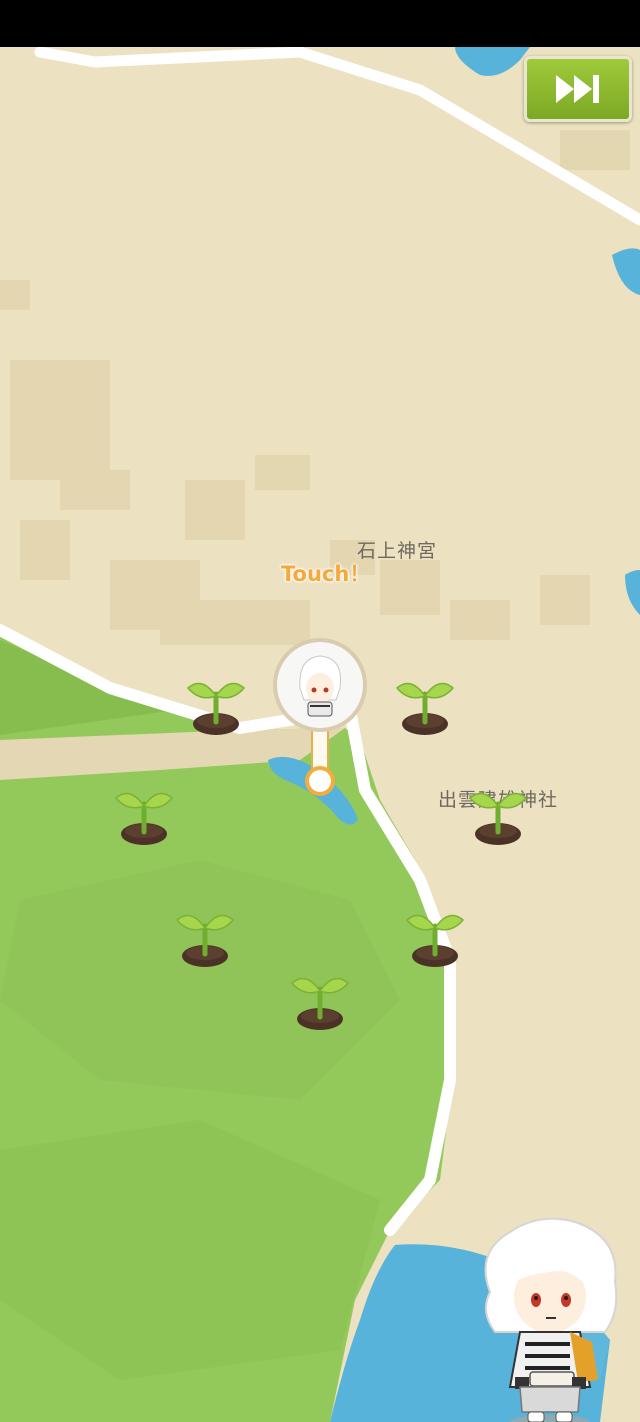 This screenshot has width=640, height=1422. I want to click on fast-forward-icon, so click(577, 89).